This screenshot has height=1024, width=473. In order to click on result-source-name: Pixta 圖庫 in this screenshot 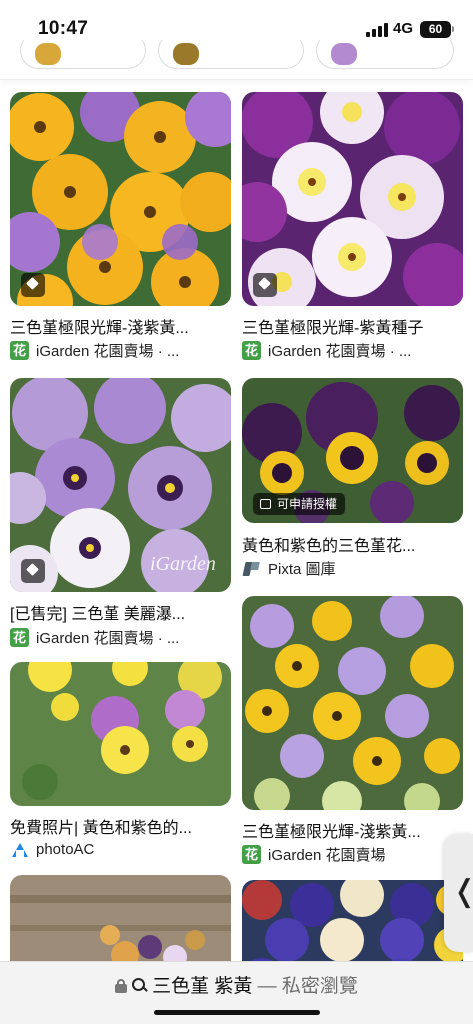, I will do `click(302, 569)`.